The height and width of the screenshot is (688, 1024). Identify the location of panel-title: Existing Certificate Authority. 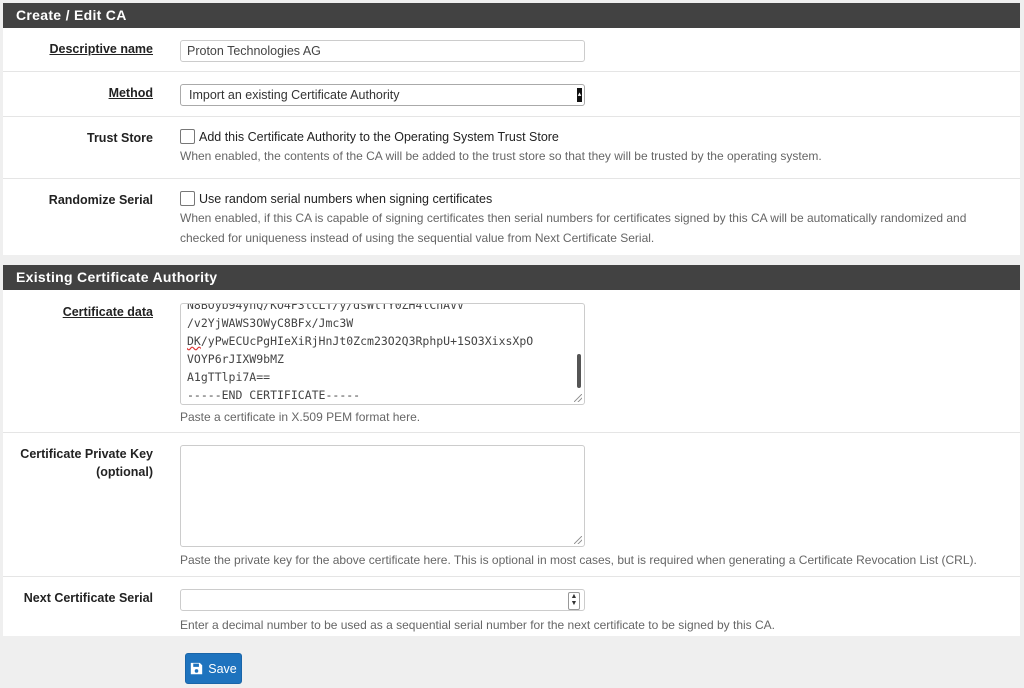
(511, 277).